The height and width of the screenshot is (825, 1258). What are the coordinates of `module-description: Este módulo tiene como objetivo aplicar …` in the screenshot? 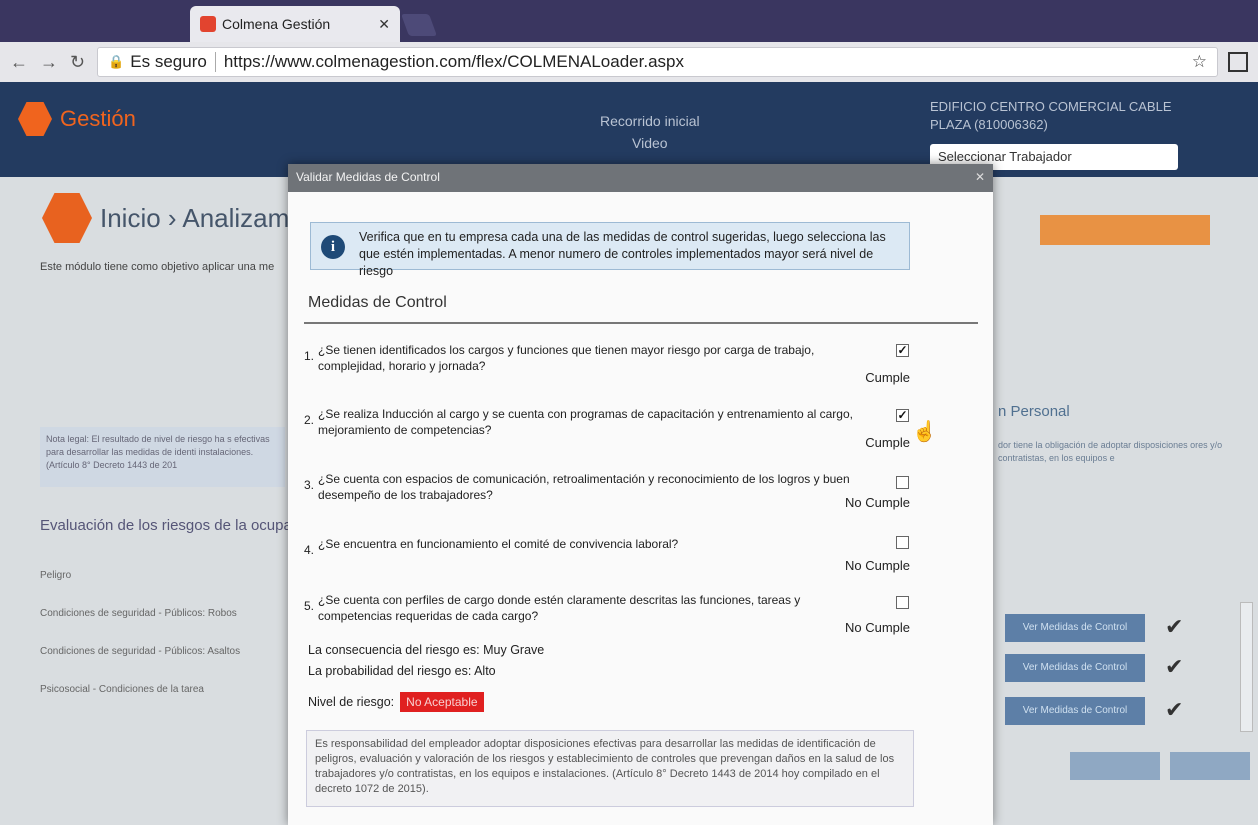 It's located at (157, 267).